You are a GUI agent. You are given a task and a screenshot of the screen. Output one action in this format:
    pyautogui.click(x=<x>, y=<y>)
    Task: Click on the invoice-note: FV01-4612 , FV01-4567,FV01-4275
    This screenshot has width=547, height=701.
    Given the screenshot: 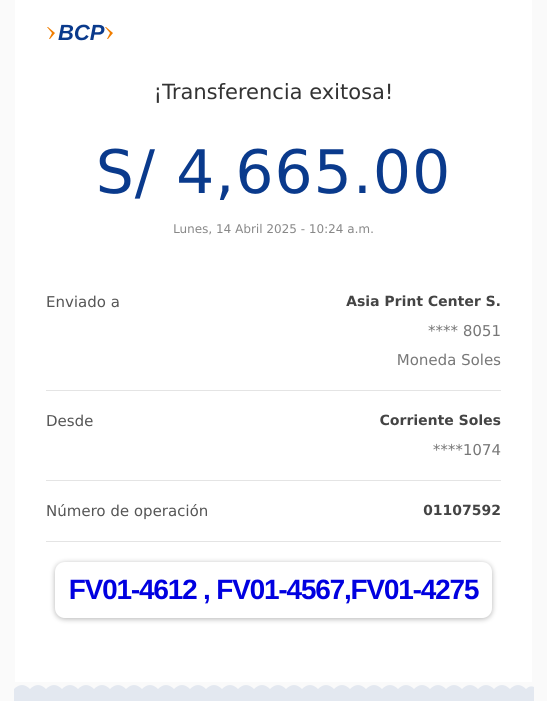 What is the action you would take?
    pyautogui.click(x=273, y=590)
    